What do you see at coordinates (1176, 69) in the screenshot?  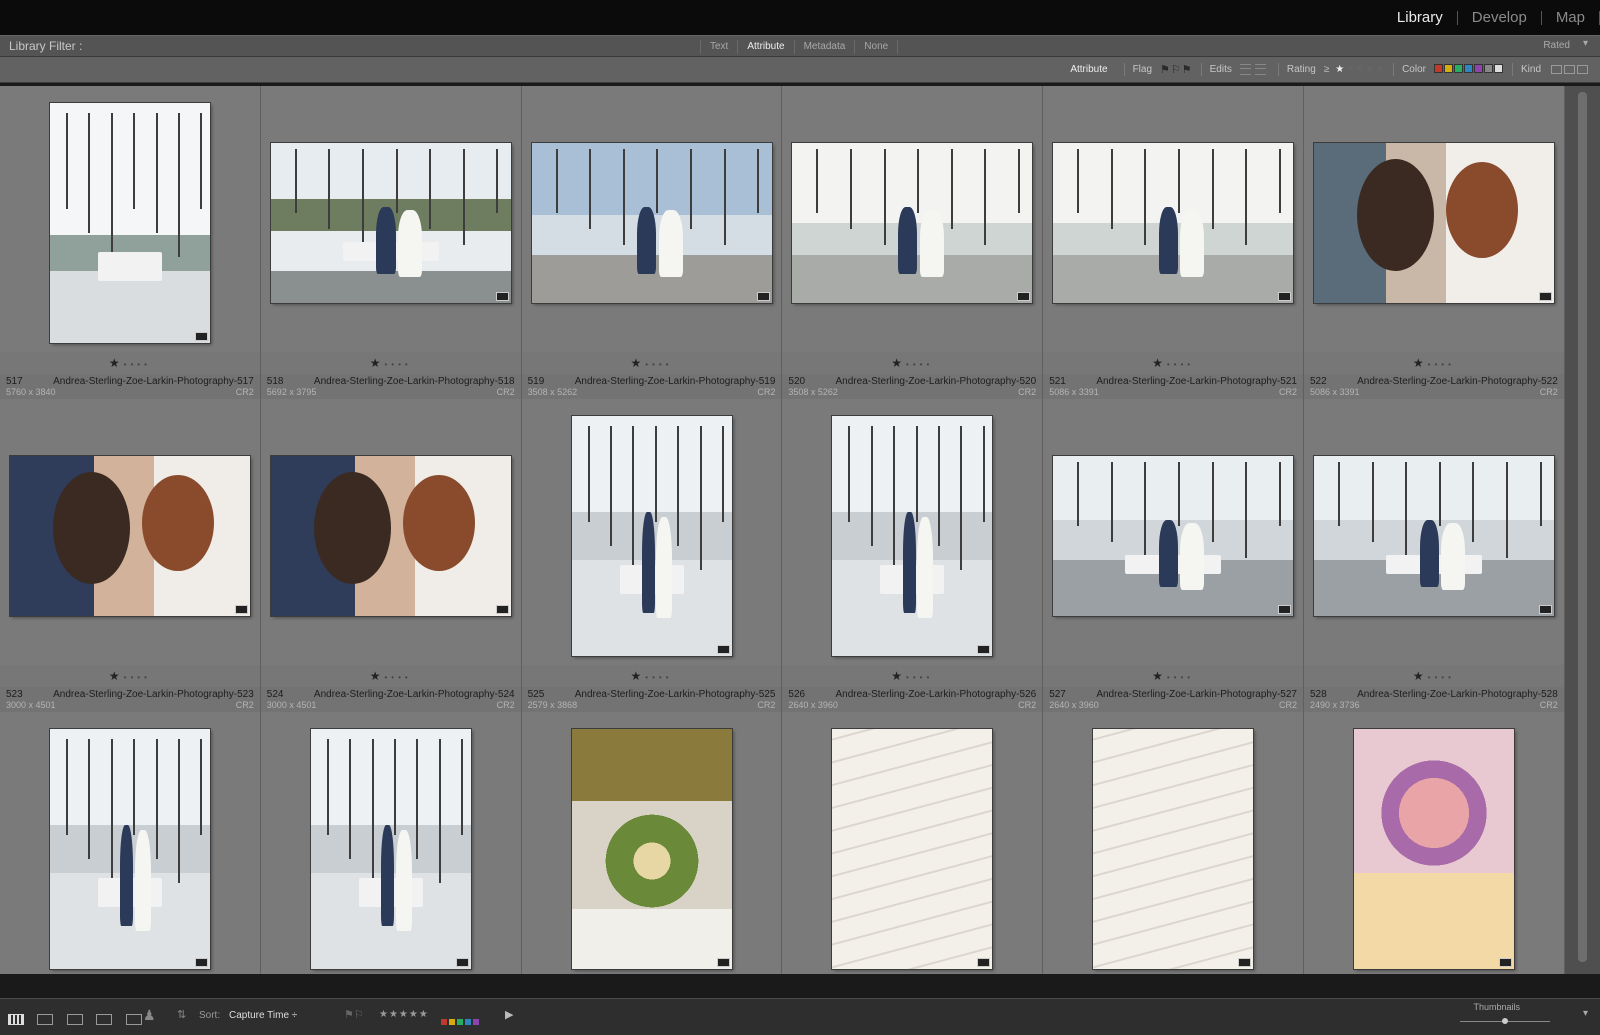 I see `flag-icon: ⚑⚐⚑` at bounding box center [1176, 69].